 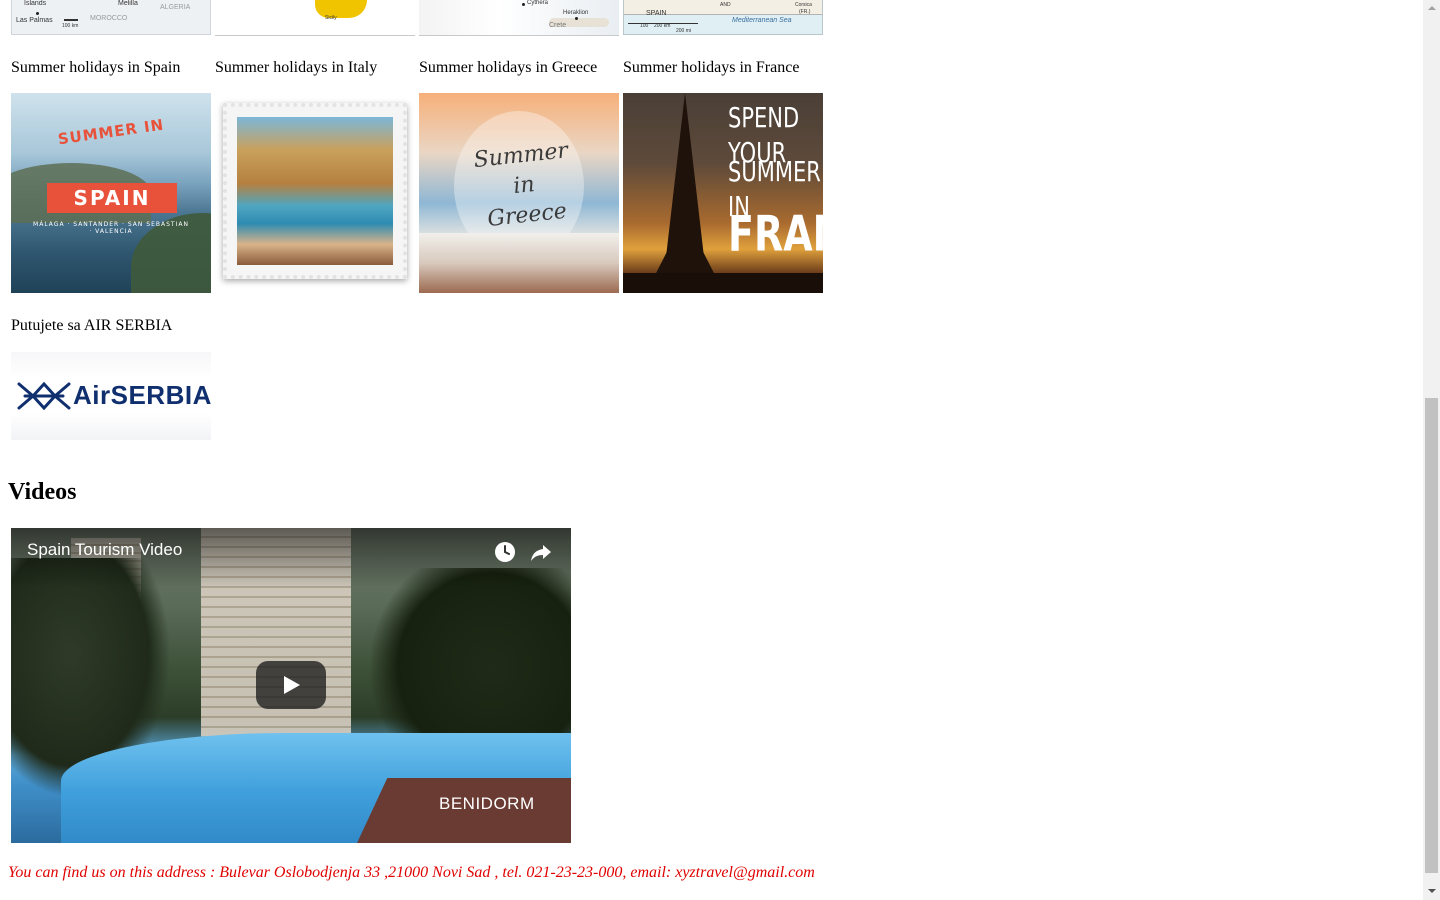 What do you see at coordinates (71, 20) in the screenshot?
I see `map-scale-bar` at bounding box center [71, 20].